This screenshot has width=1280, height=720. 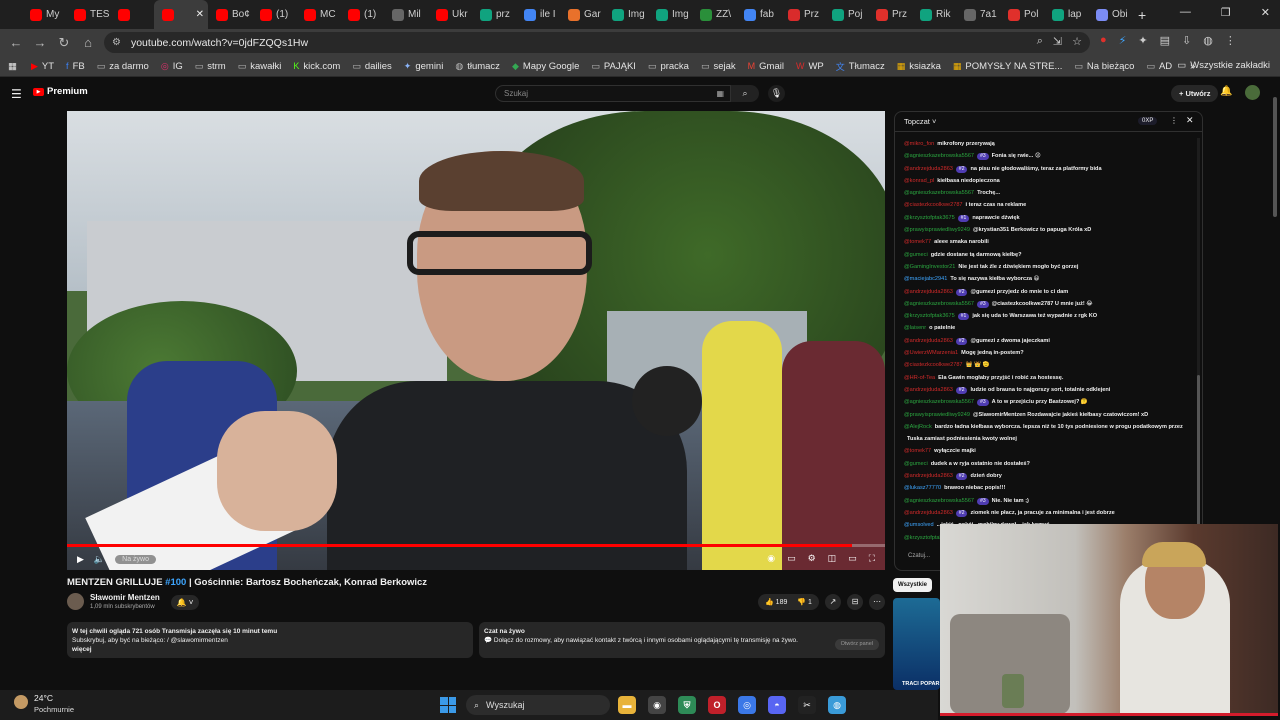 I want to click on tab-21: 7a1, so click(x=978, y=14).